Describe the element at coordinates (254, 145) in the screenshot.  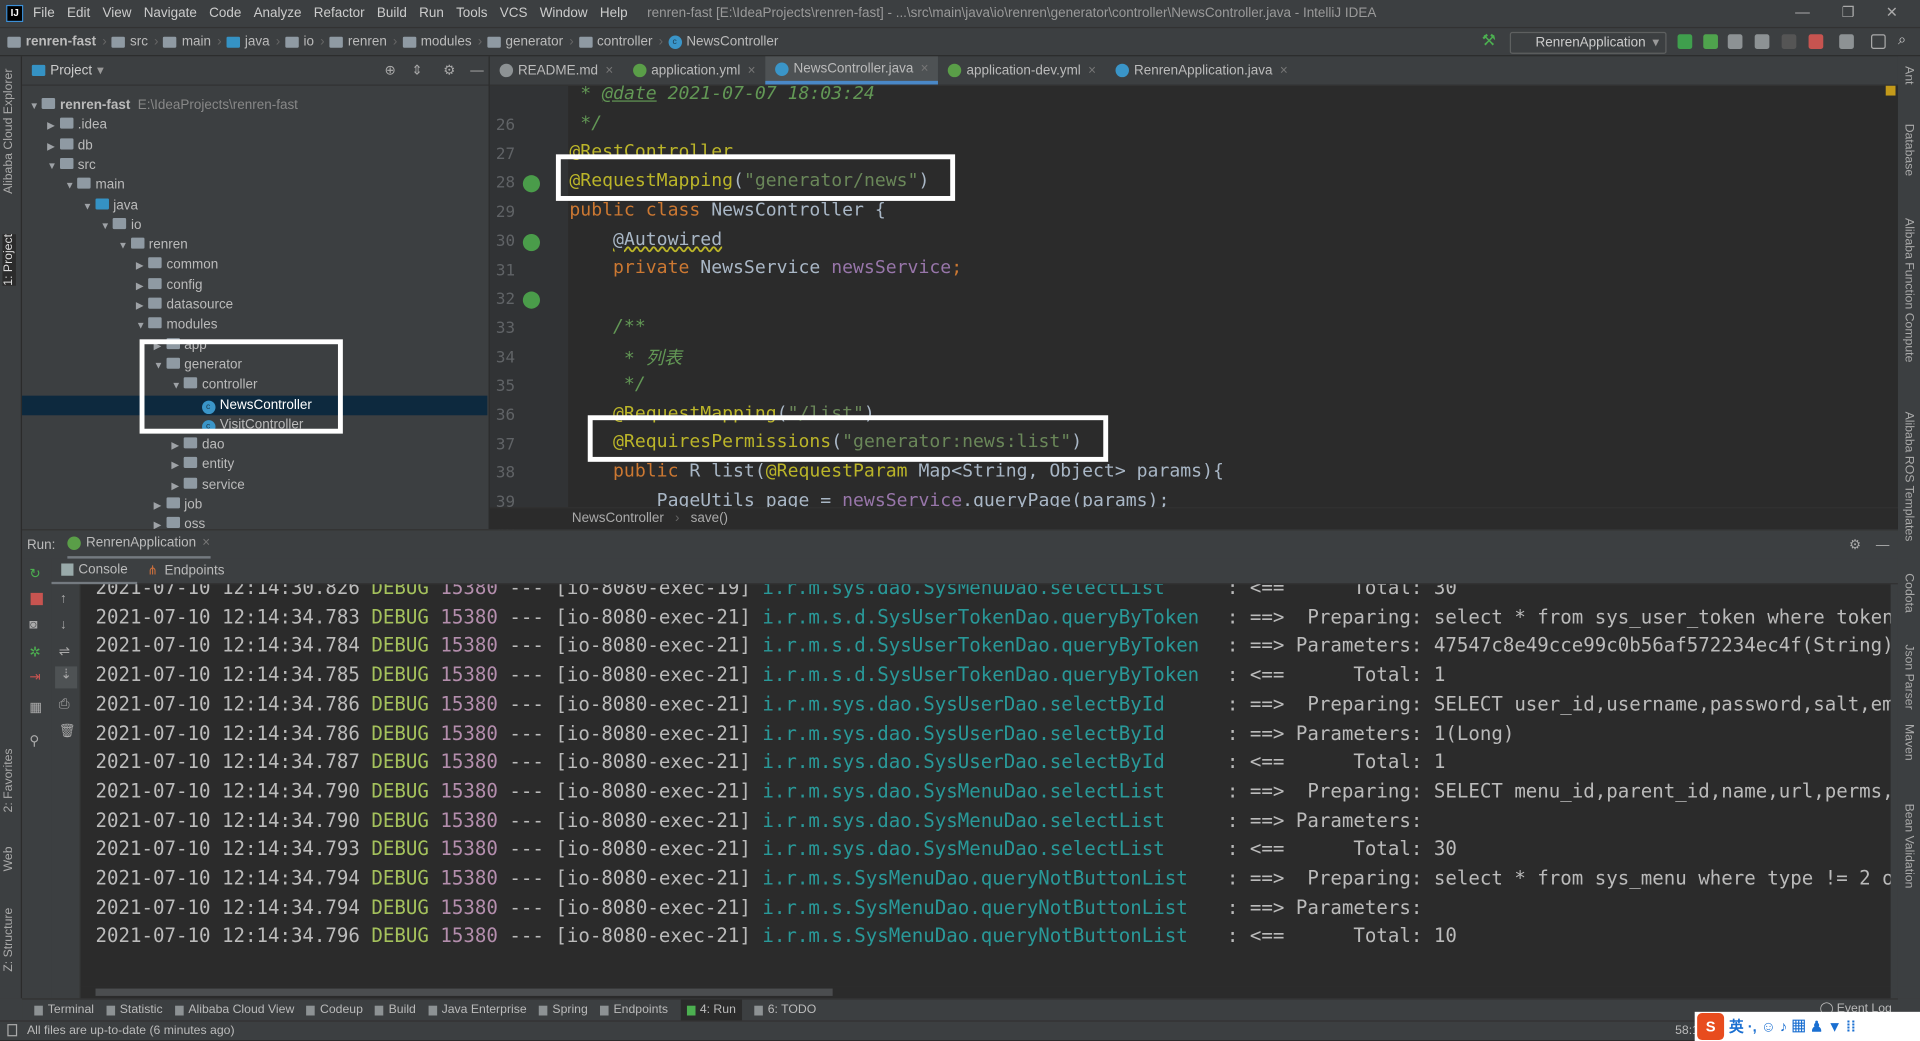
I see `tree-item-db: ▶ db` at that location.